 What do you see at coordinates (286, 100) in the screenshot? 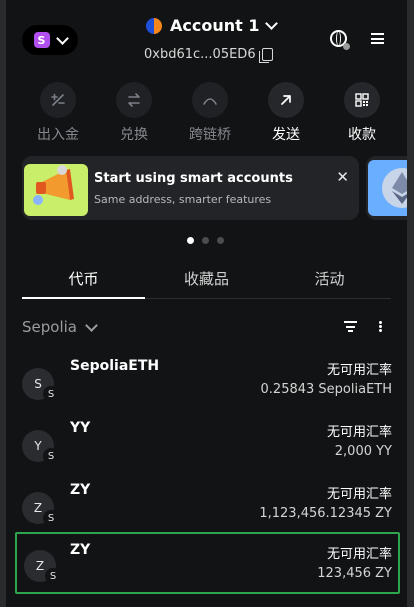
I see `send-arrow-icon` at bounding box center [286, 100].